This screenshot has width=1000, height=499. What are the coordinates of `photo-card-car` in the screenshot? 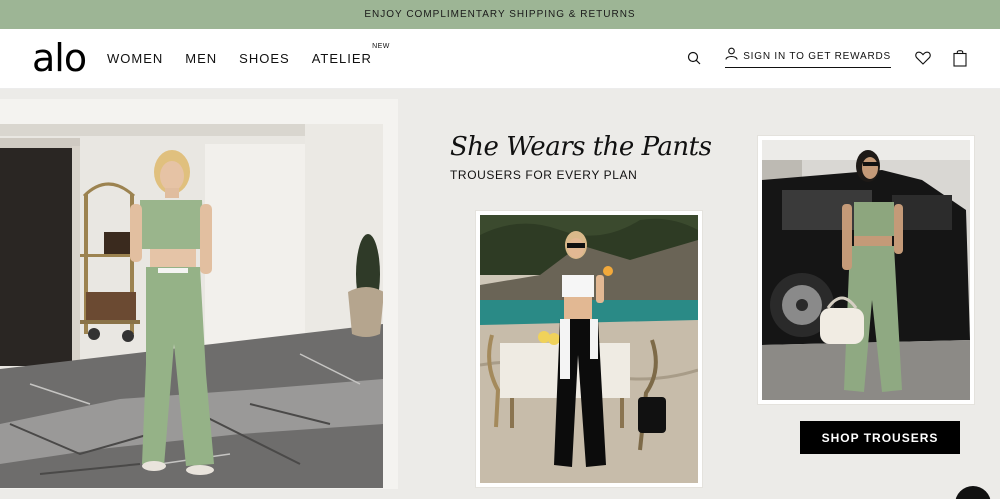 It's located at (866, 270).